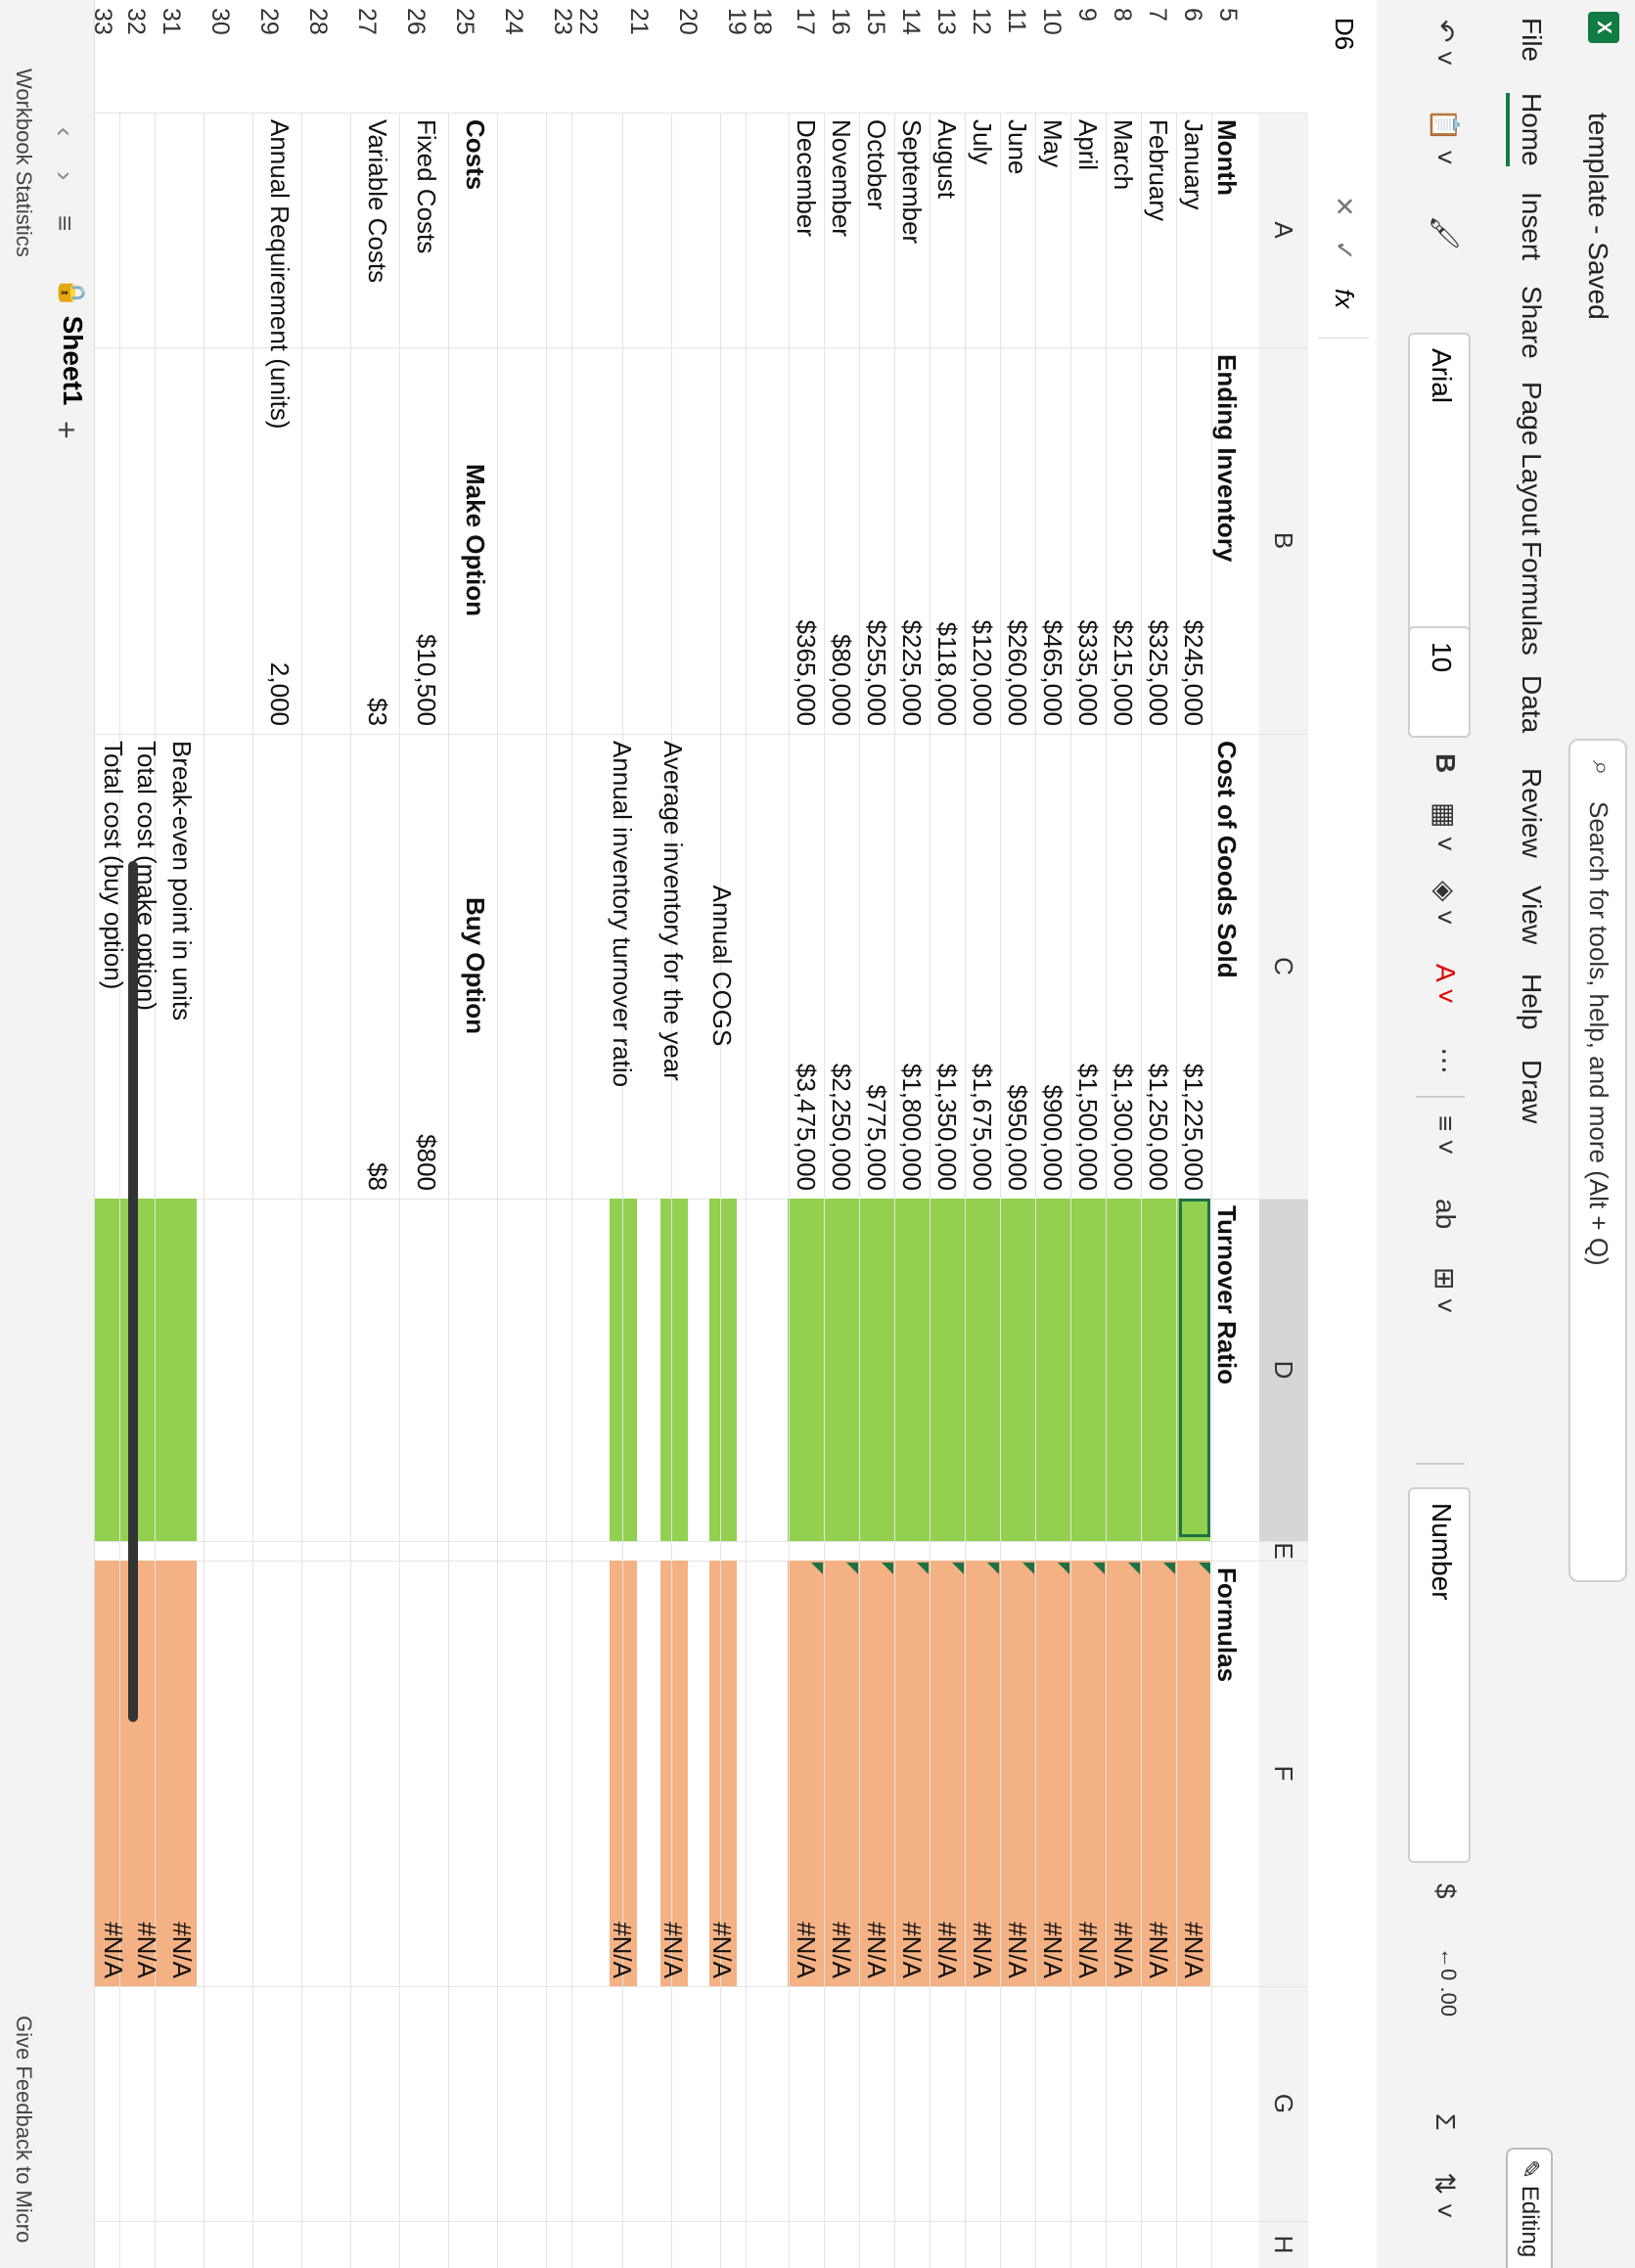 This screenshot has width=1635, height=2268. I want to click on cogs-cell: $1,675,000, so click(982, 966).